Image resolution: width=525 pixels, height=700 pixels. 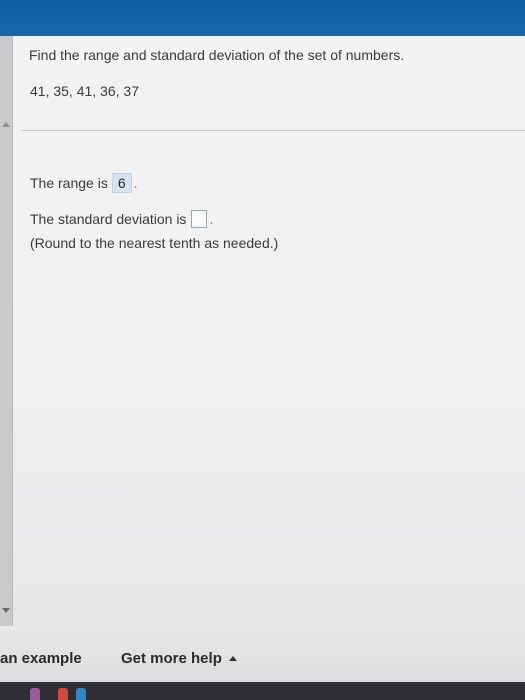 I want to click on sd-period: ., so click(x=211, y=219).